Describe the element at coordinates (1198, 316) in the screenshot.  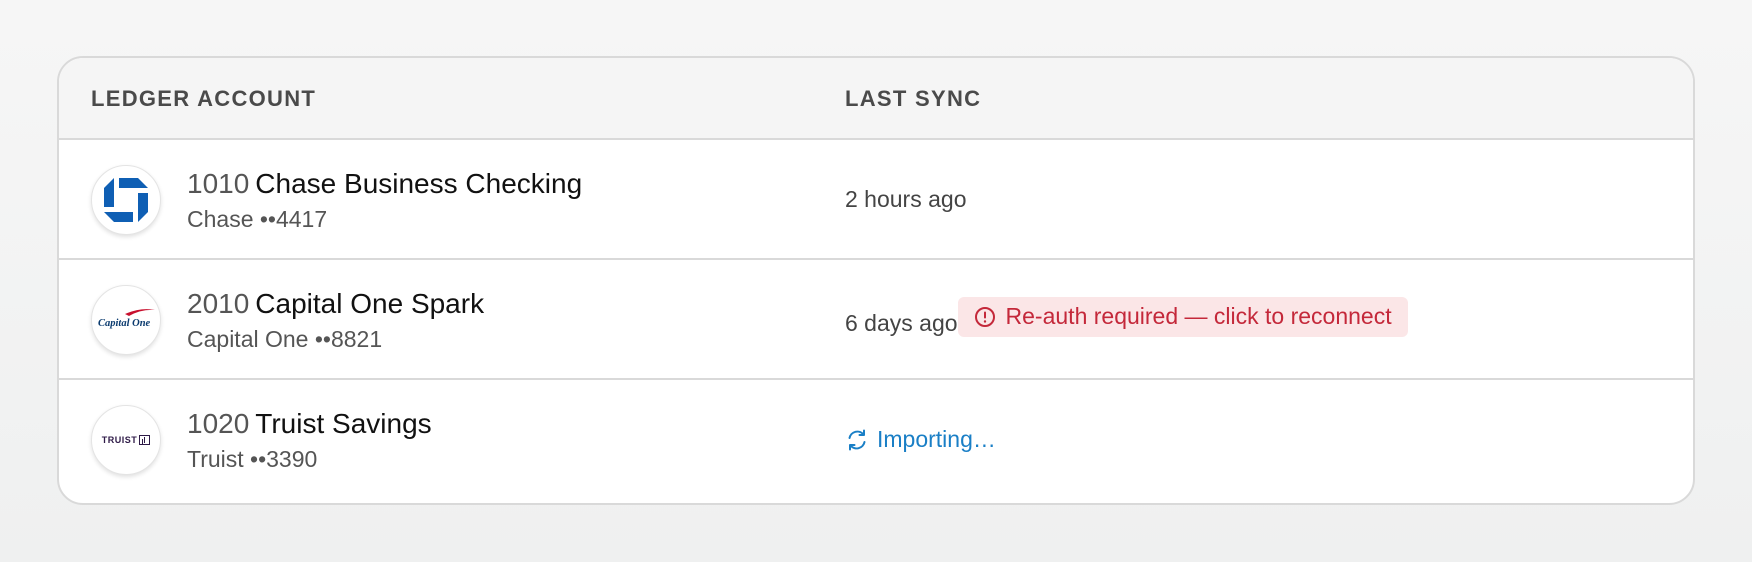
I see `reauth-label: Re-auth required — click to reconnect` at that location.